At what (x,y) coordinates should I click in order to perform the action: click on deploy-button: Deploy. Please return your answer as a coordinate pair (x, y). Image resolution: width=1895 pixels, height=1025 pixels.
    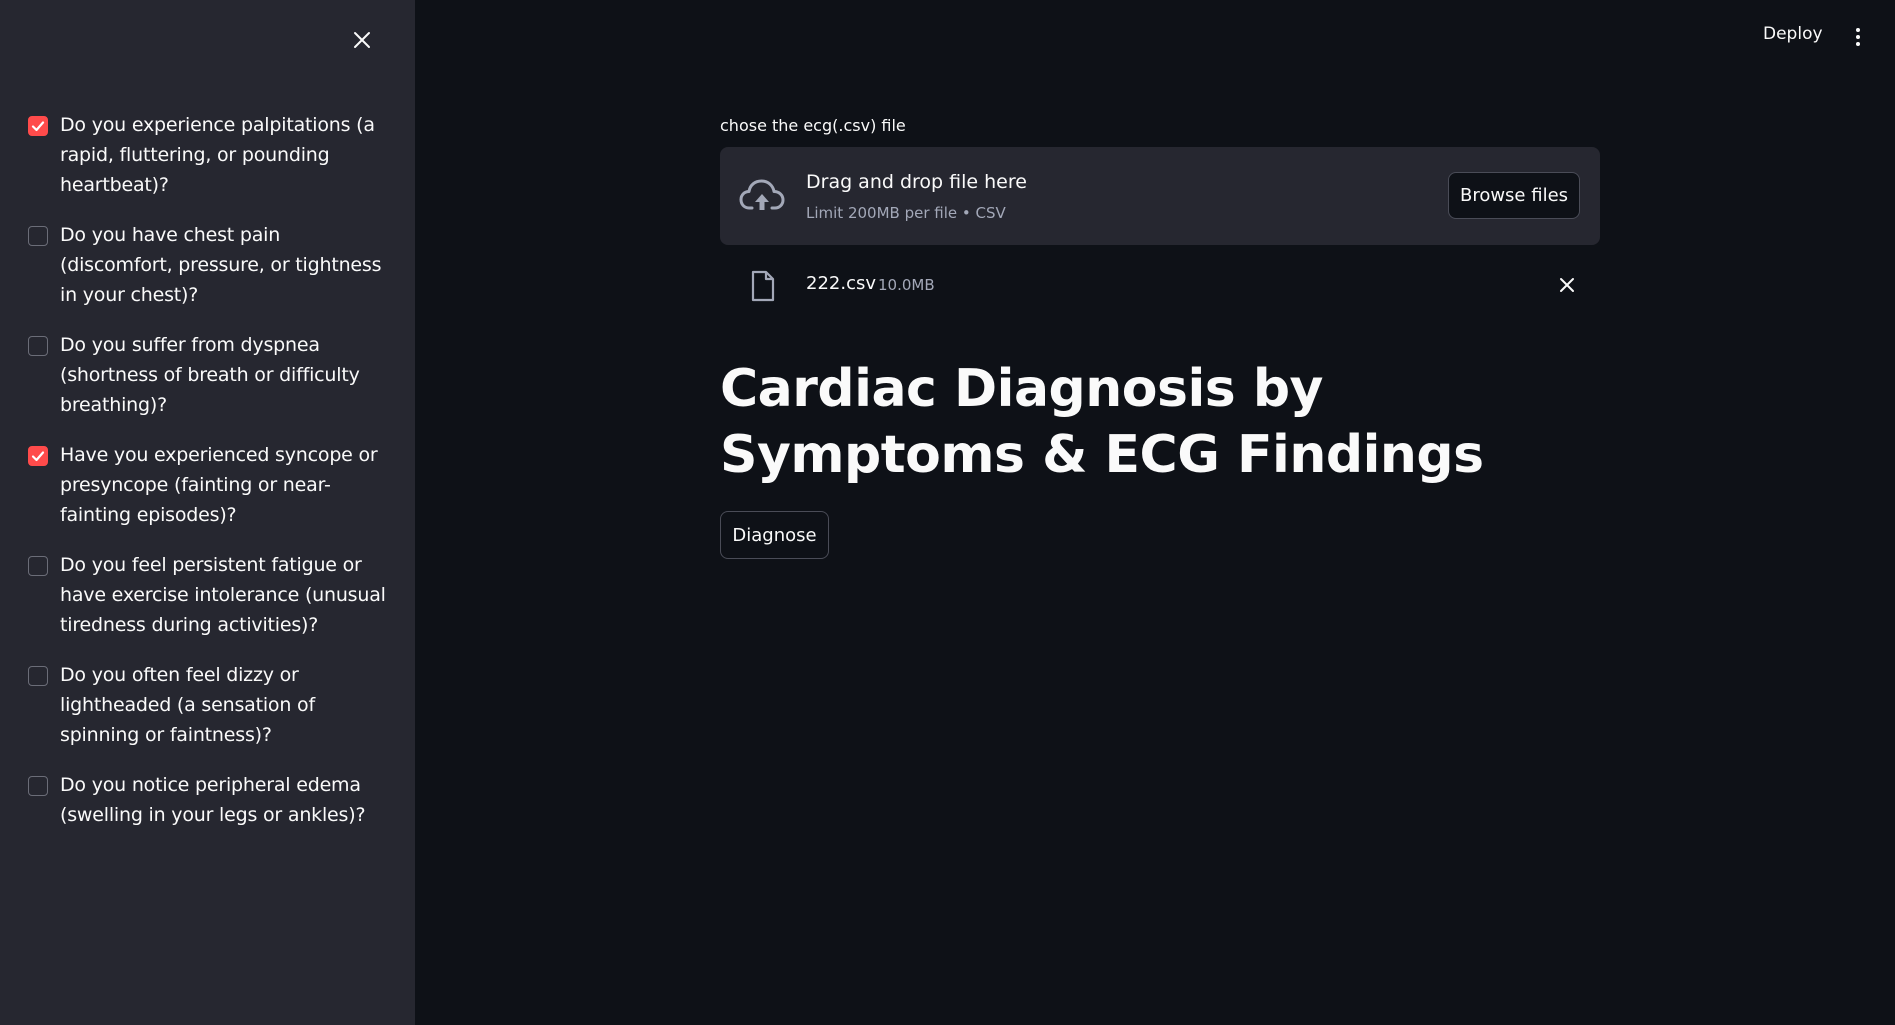
    Looking at the image, I should click on (1793, 34).